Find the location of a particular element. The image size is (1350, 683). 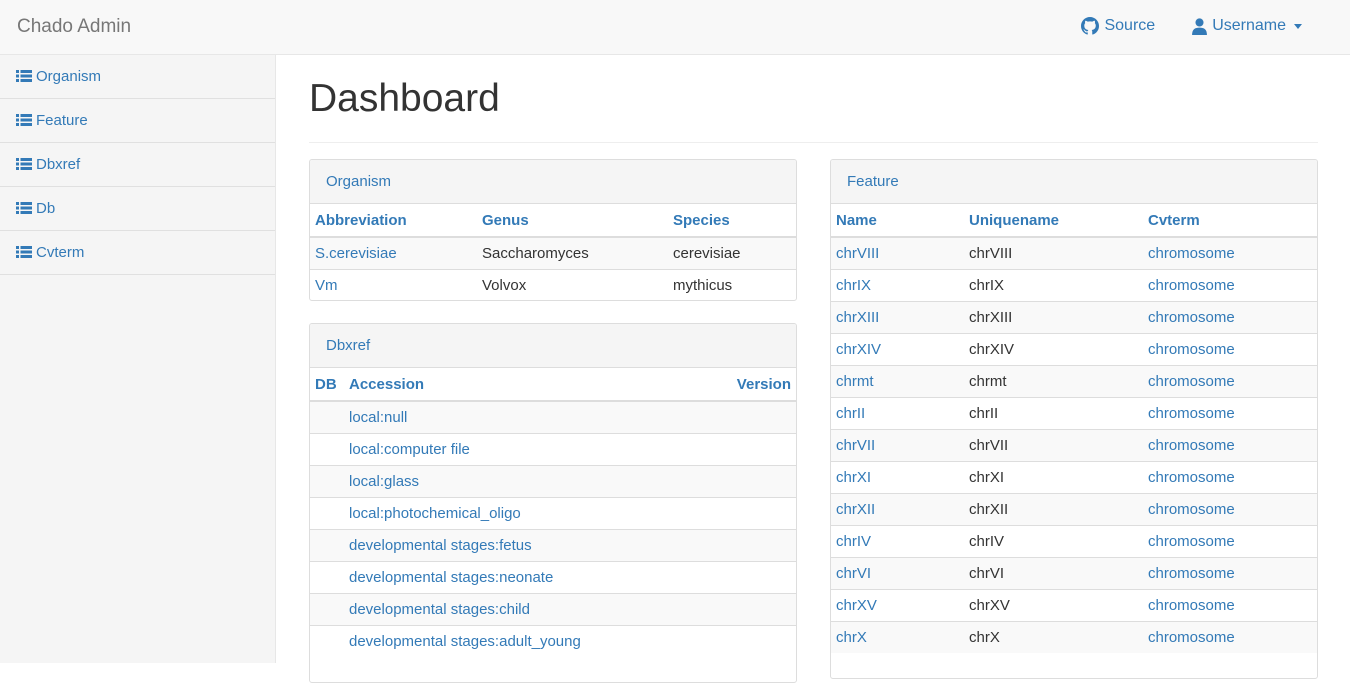

organism-table-row: S.cerevisiae Saccharomyces cerevisiae is located at coordinates (553, 253).